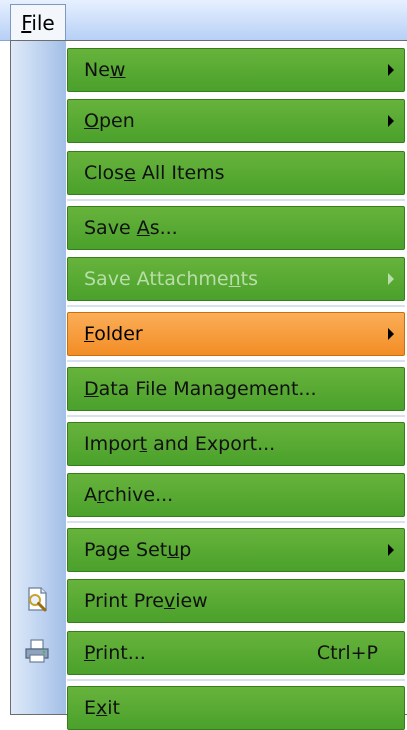 The width and height of the screenshot is (407, 730). I want to click on menu-item-new: New, so click(236, 70).